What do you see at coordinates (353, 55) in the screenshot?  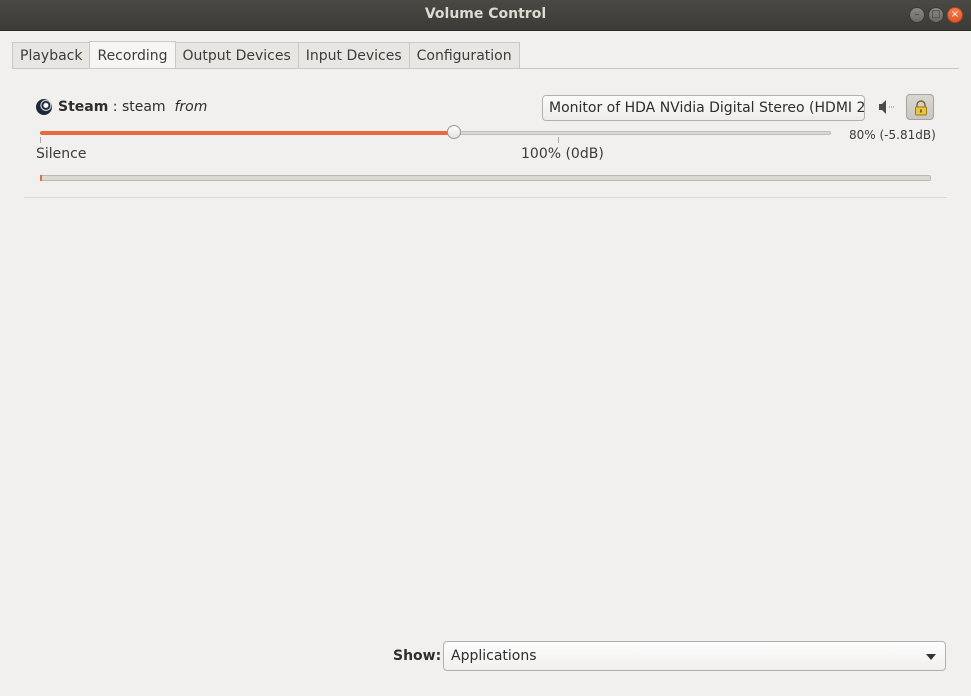 I see `tab-input-devices: Input Devices` at bounding box center [353, 55].